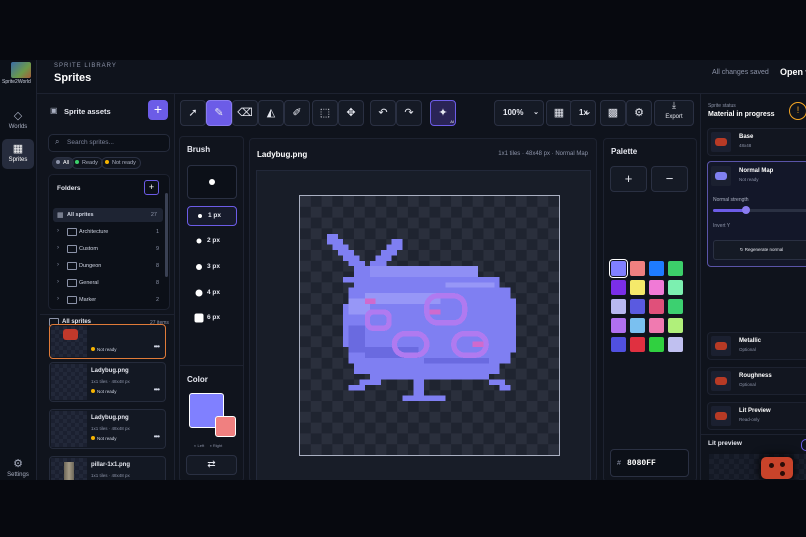 The height and width of the screenshot is (537, 806). What do you see at coordinates (69, 341) in the screenshot?
I see `asset-thumbnail` at bounding box center [69, 341].